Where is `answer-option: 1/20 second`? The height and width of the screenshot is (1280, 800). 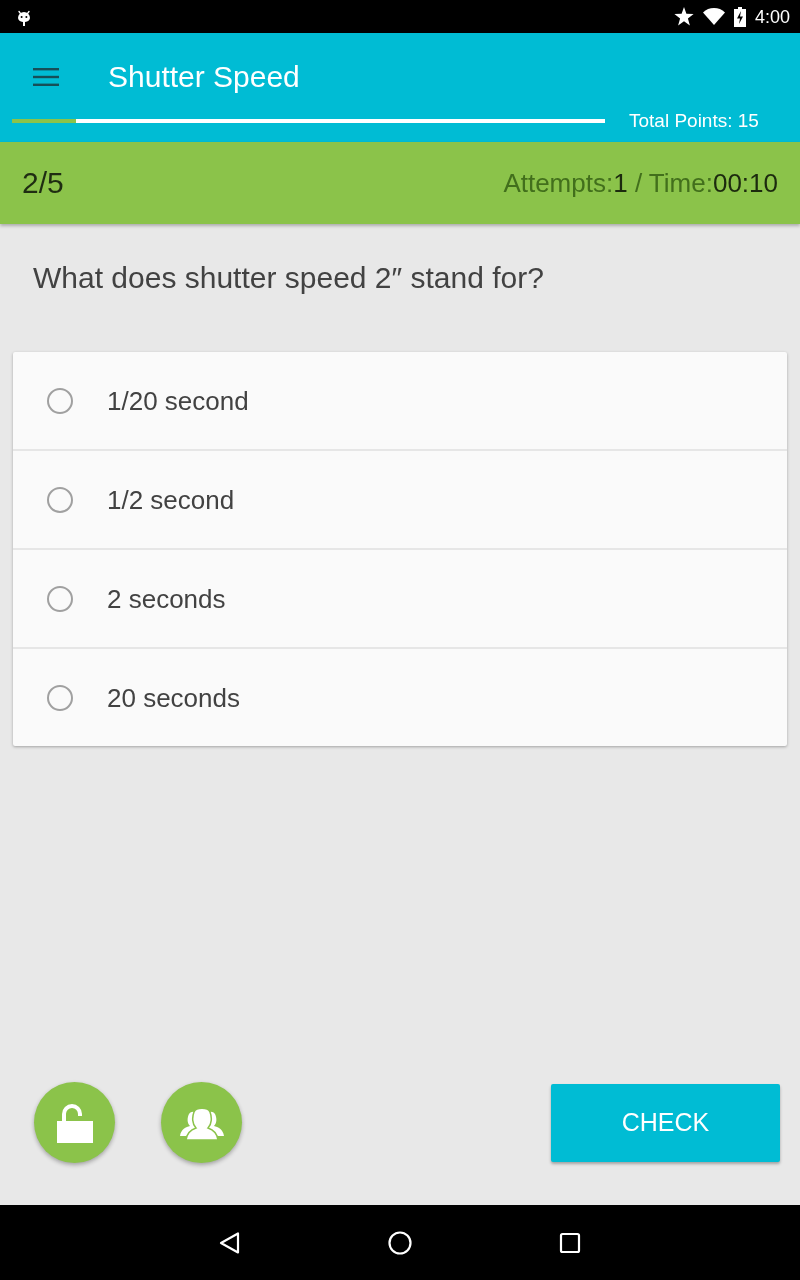
answer-option: 1/20 second is located at coordinates (400, 400).